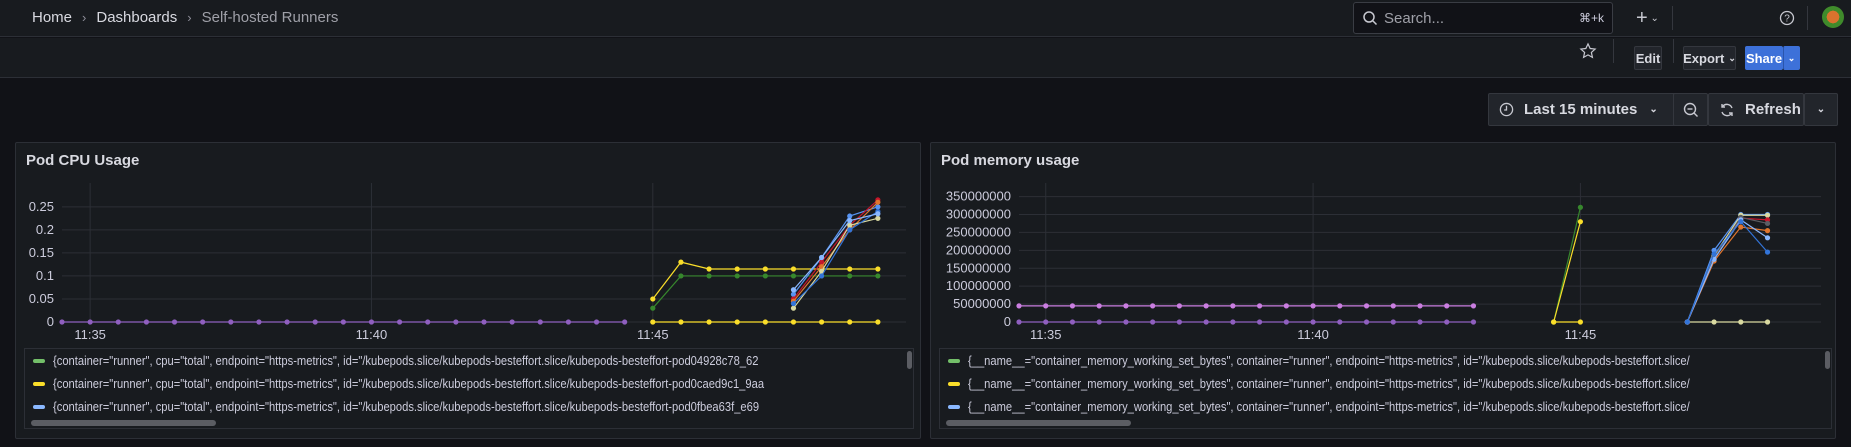  What do you see at coordinates (1589, 109) in the screenshot?
I see `time-range-picker: Last 15 minutes ⌄` at bounding box center [1589, 109].